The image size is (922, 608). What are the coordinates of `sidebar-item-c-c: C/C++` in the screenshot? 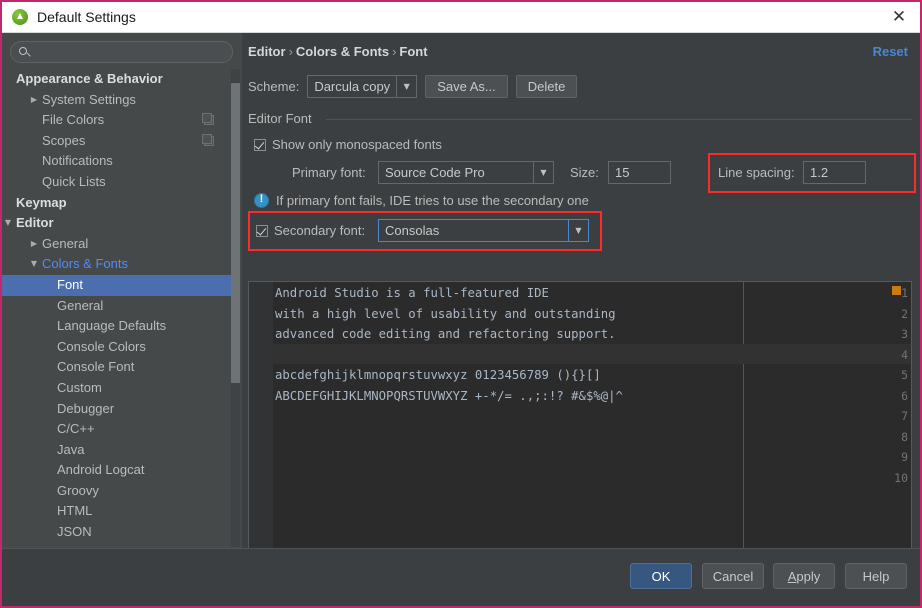 It's located at (118, 429).